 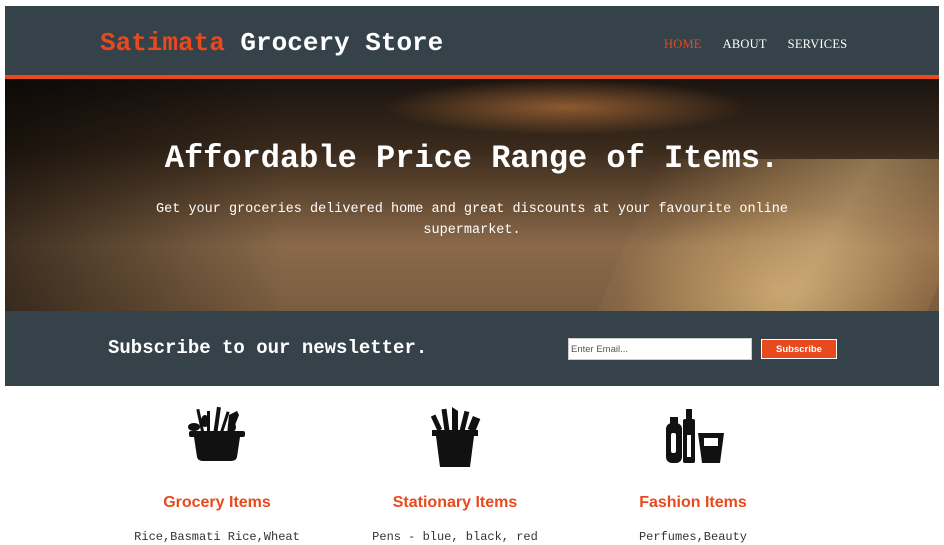 I want to click on logo-highlight: Satimata, so click(x=162, y=43).